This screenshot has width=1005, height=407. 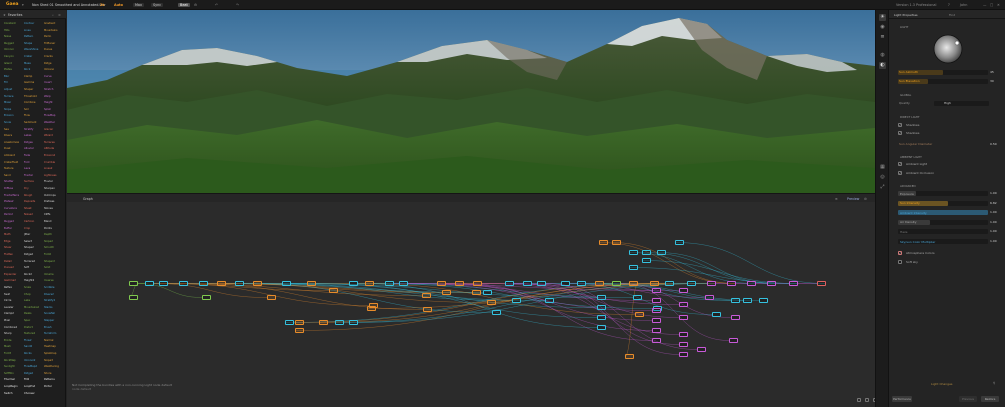 What do you see at coordinates (118, 5) in the screenshot?
I see `mode-label: Auto` at bounding box center [118, 5].